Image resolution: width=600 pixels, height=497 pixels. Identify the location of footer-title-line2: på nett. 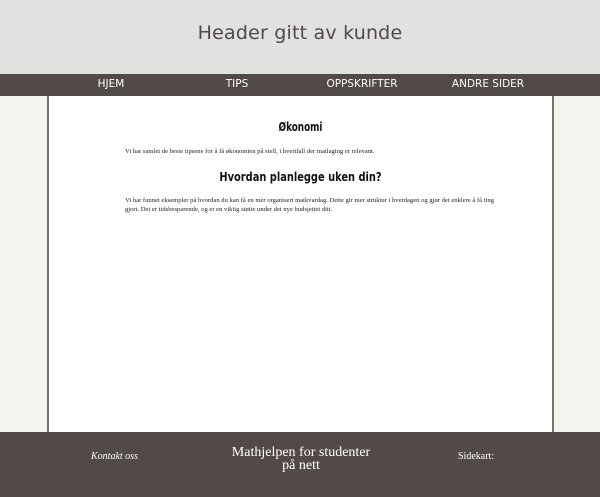
(301, 465).